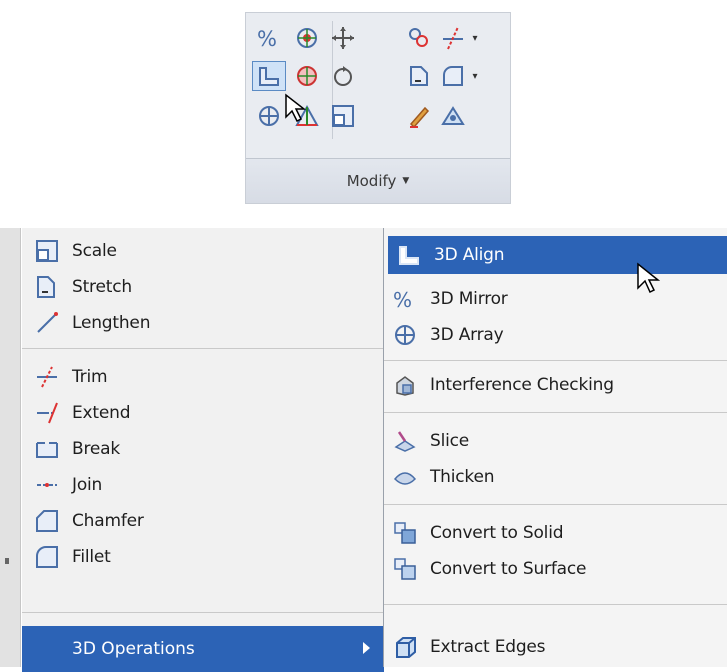  What do you see at coordinates (508, 569) in the screenshot?
I see `submenu-item-label: Convert to Surface` at bounding box center [508, 569].